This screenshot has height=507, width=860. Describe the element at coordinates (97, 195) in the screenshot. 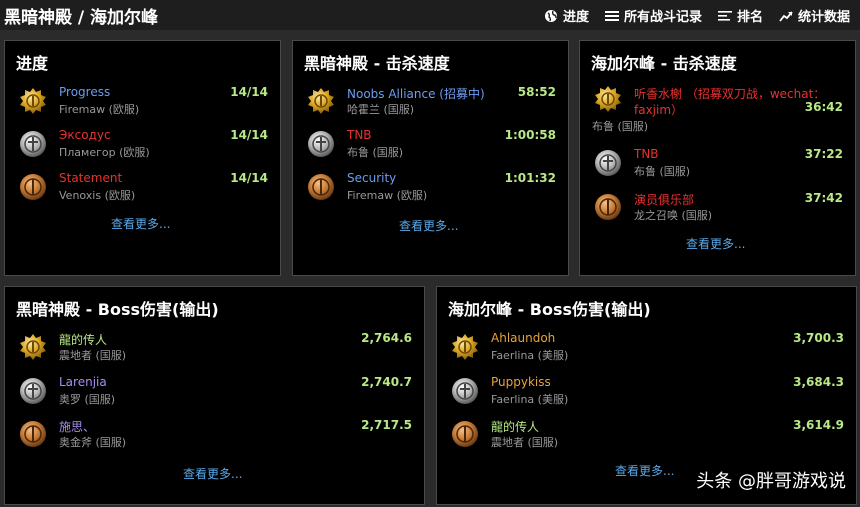

I see `realm: Venoxis (欧服)` at that location.